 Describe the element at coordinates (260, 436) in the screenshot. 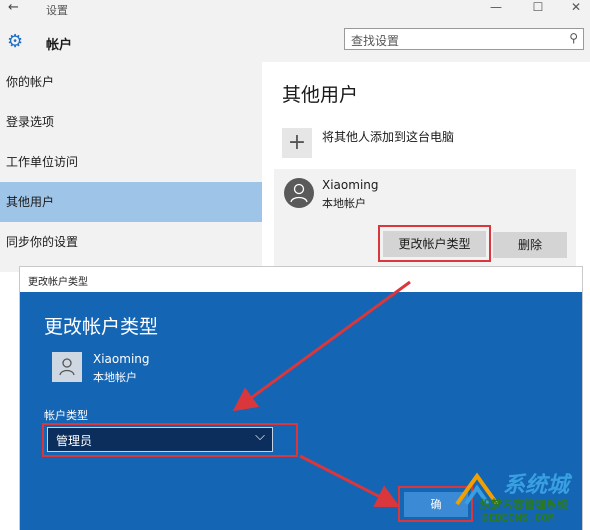

I see `chevron-down-icon: ⌵` at that location.